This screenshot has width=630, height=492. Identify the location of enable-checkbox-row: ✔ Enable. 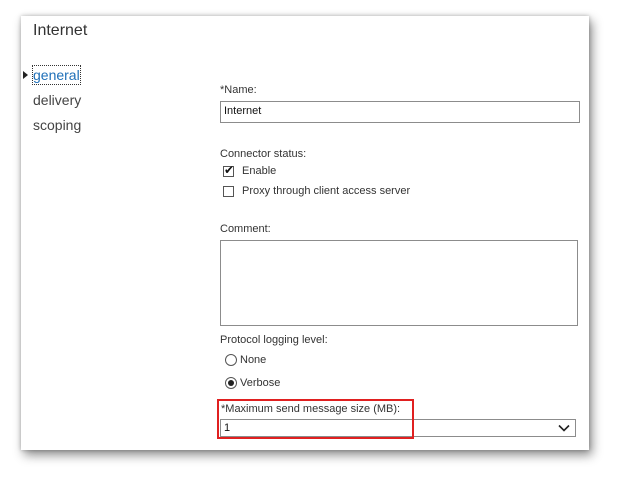
(249, 171).